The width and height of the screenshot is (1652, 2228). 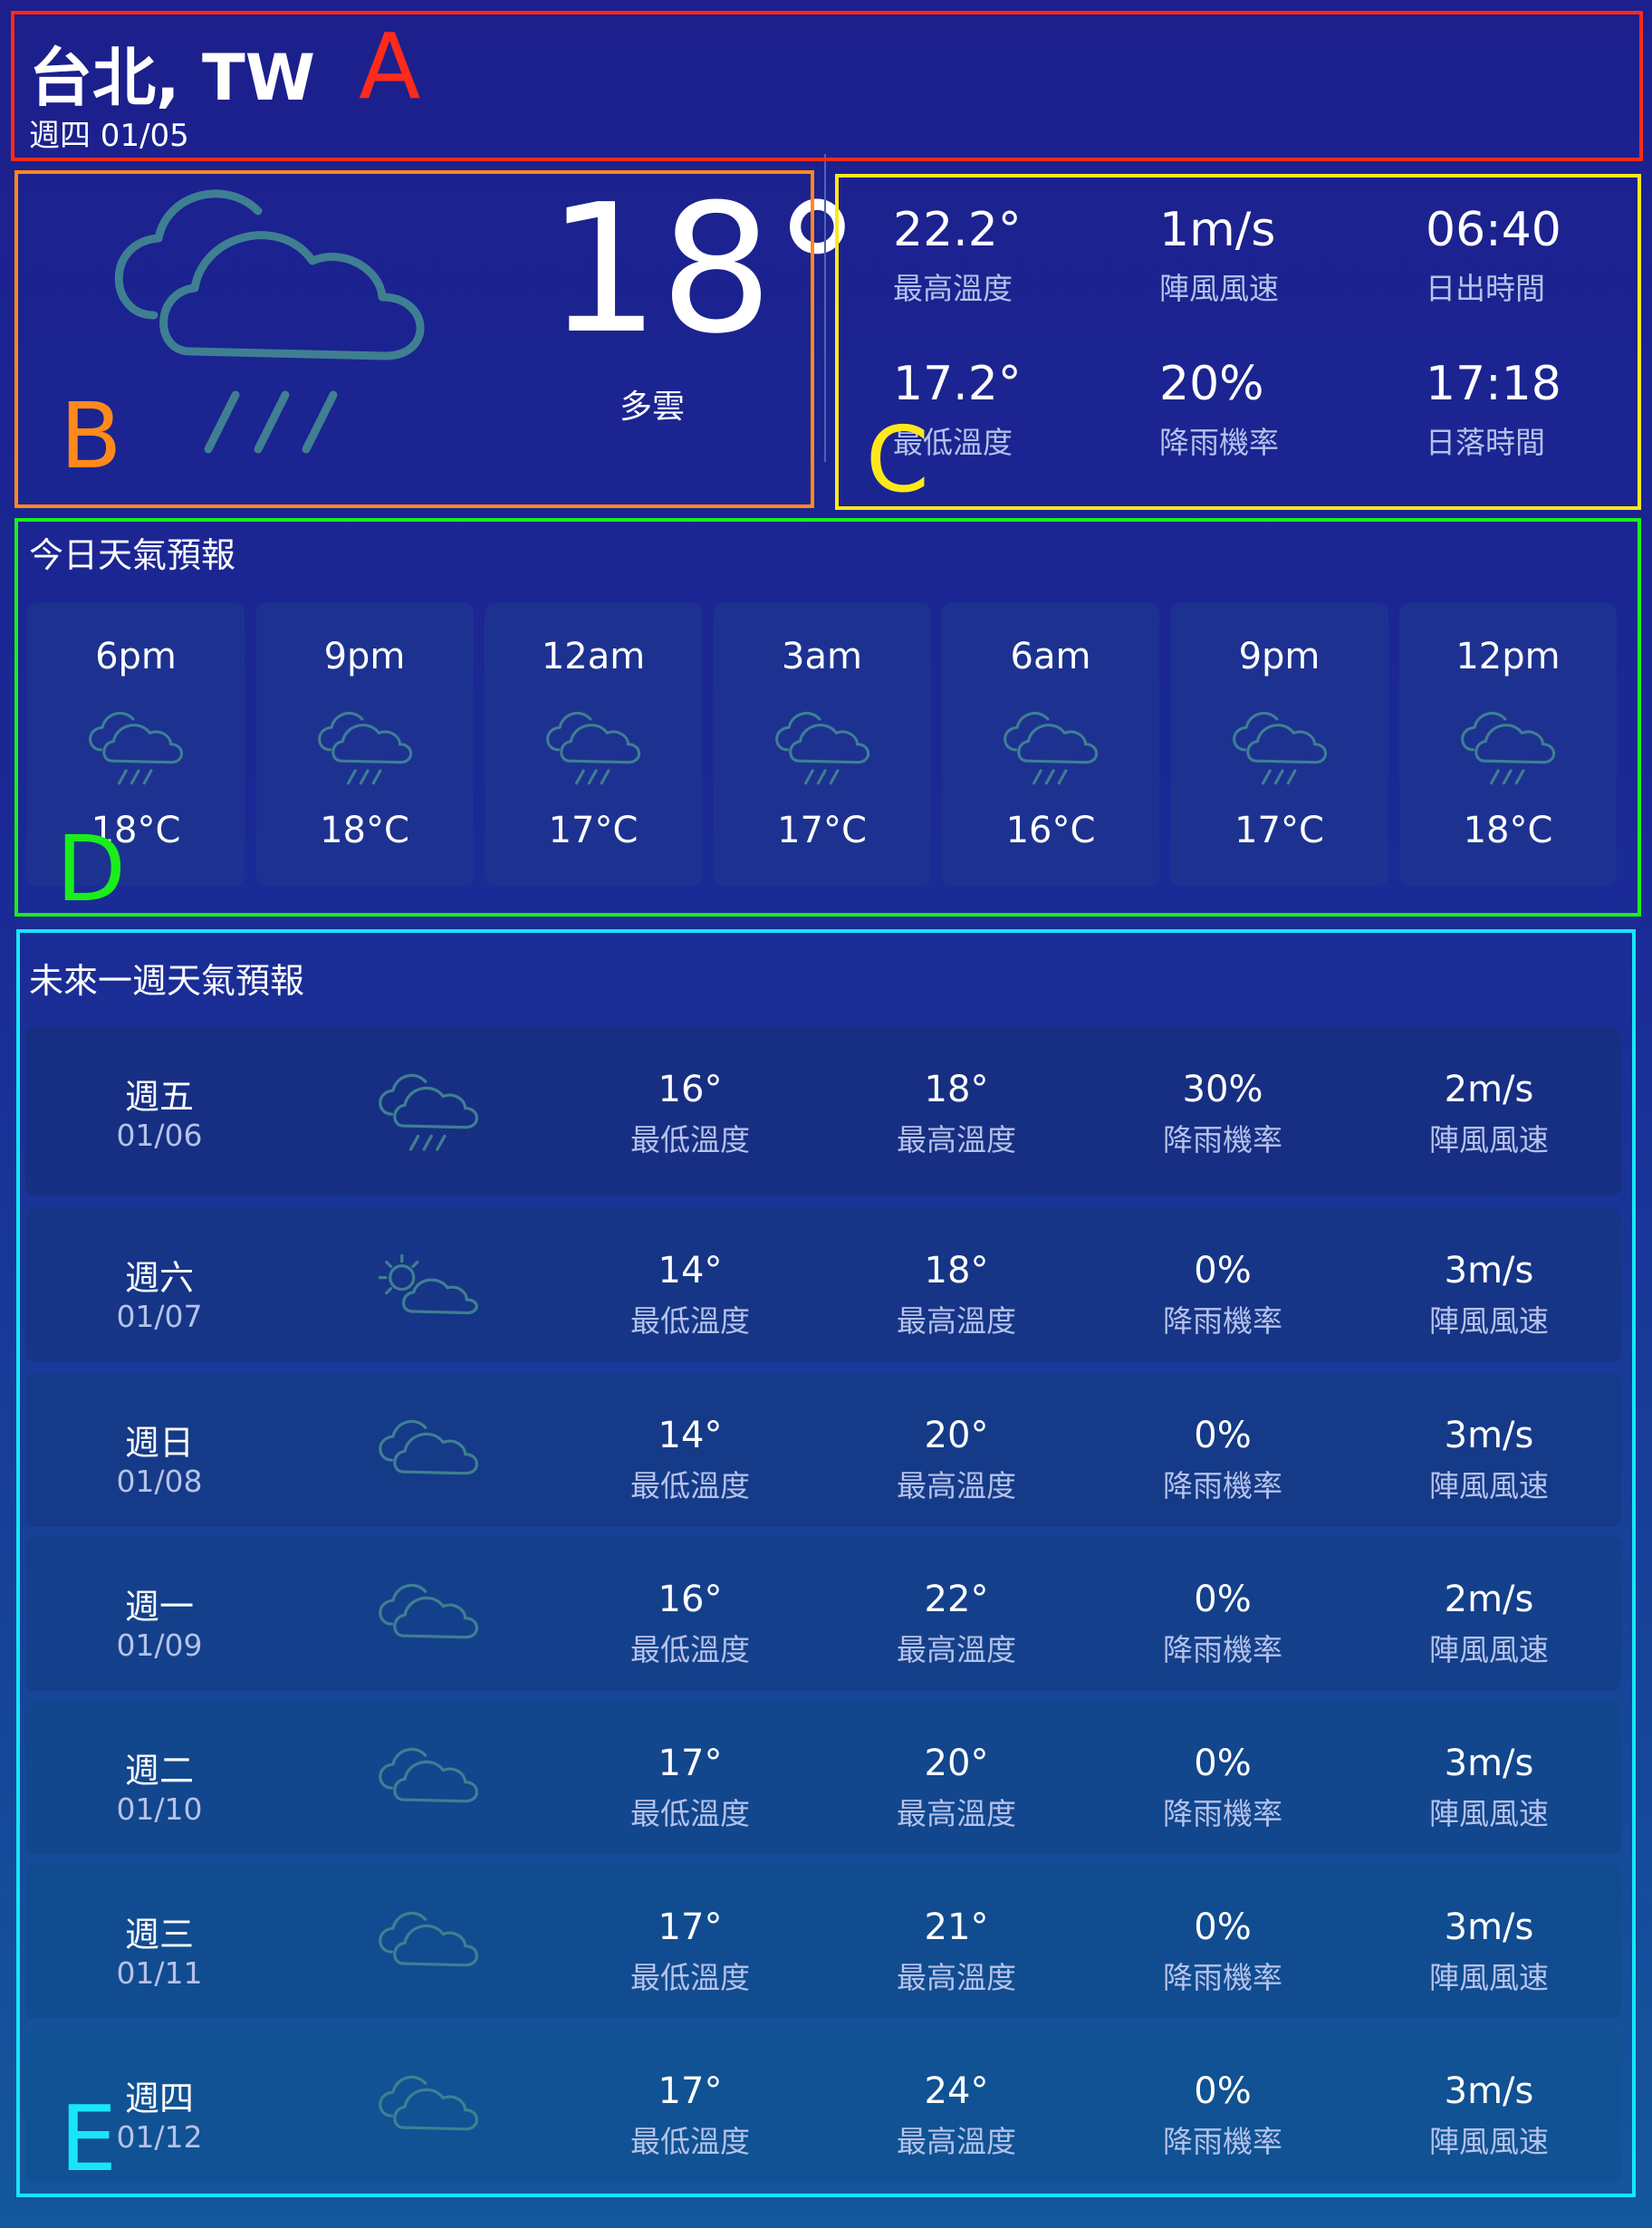 I want to click on region-label-d: D, so click(x=91, y=869).